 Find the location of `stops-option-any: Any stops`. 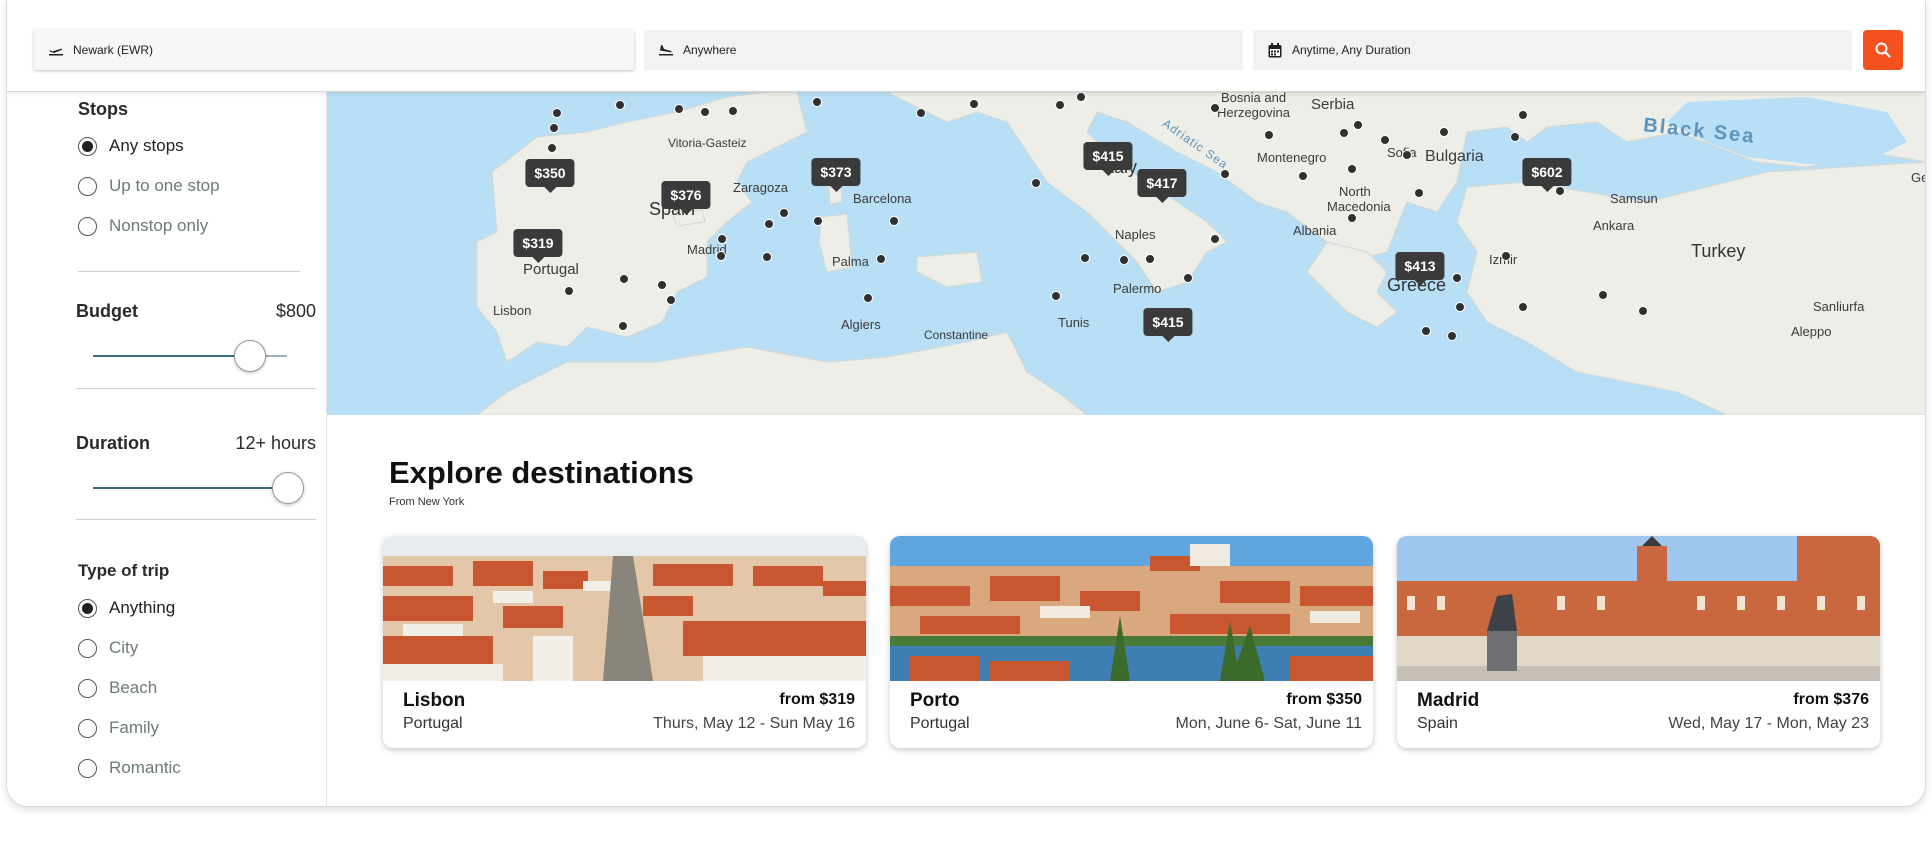

stops-option-any: Any stops is located at coordinates (131, 146).